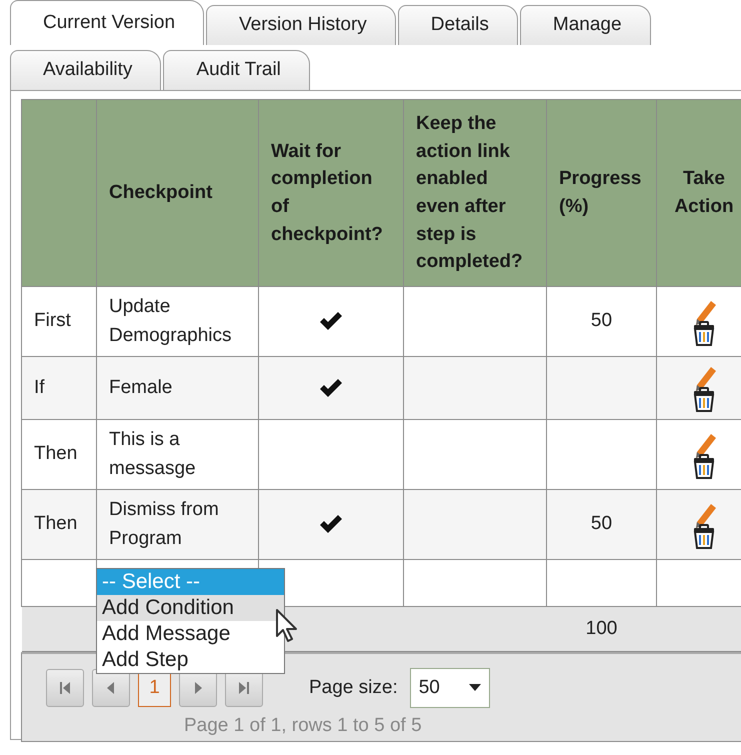 Image resolution: width=741 pixels, height=755 pixels. What do you see at coordinates (301, 25) in the screenshot?
I see `tab: Version History` at bounding box center [301, 25].